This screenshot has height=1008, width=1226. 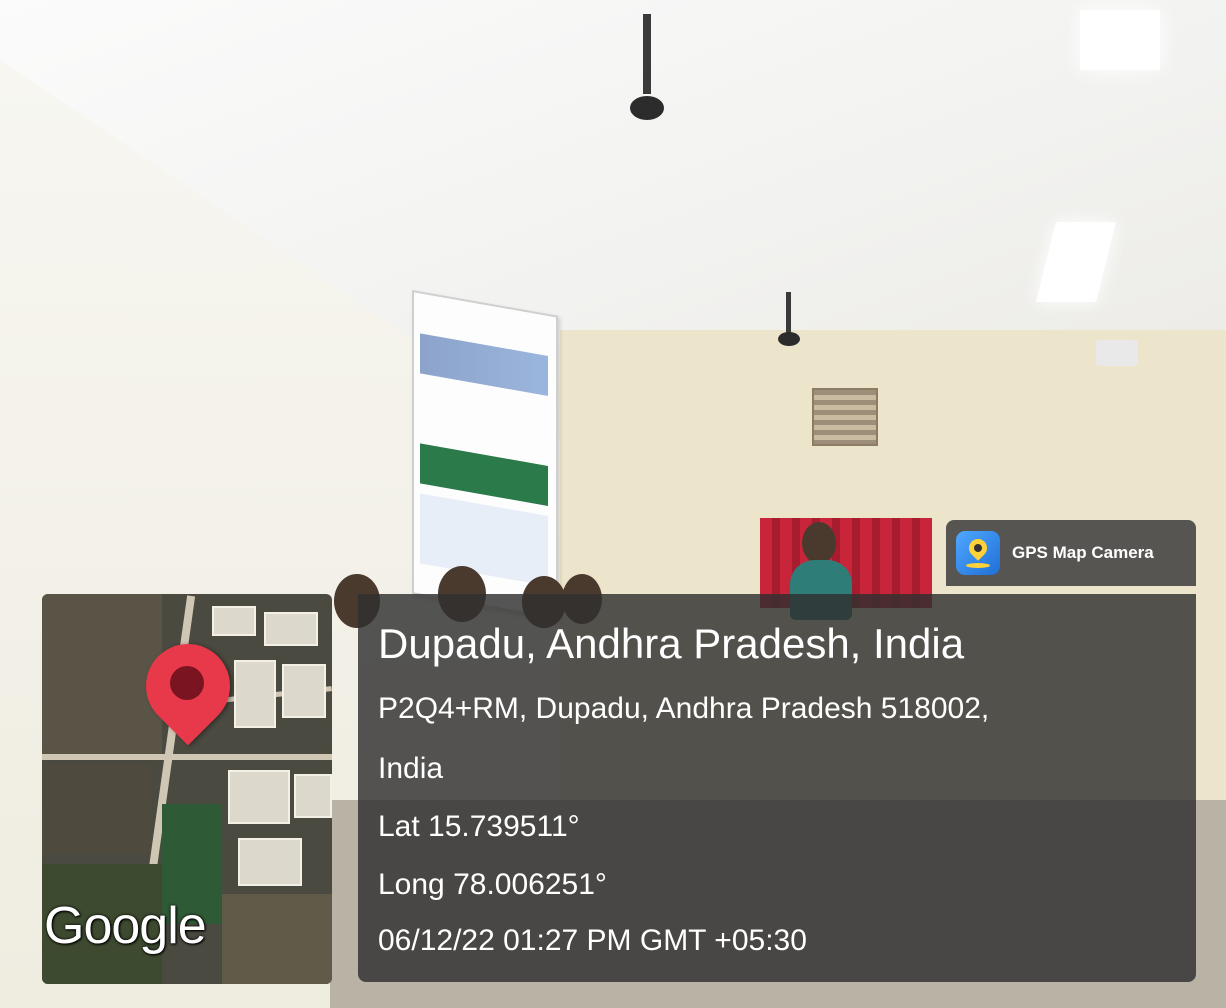 What do you see at coordinates (485, 455) in the screenshot?
I see `wall-banner` at bounding box center [485, 455].